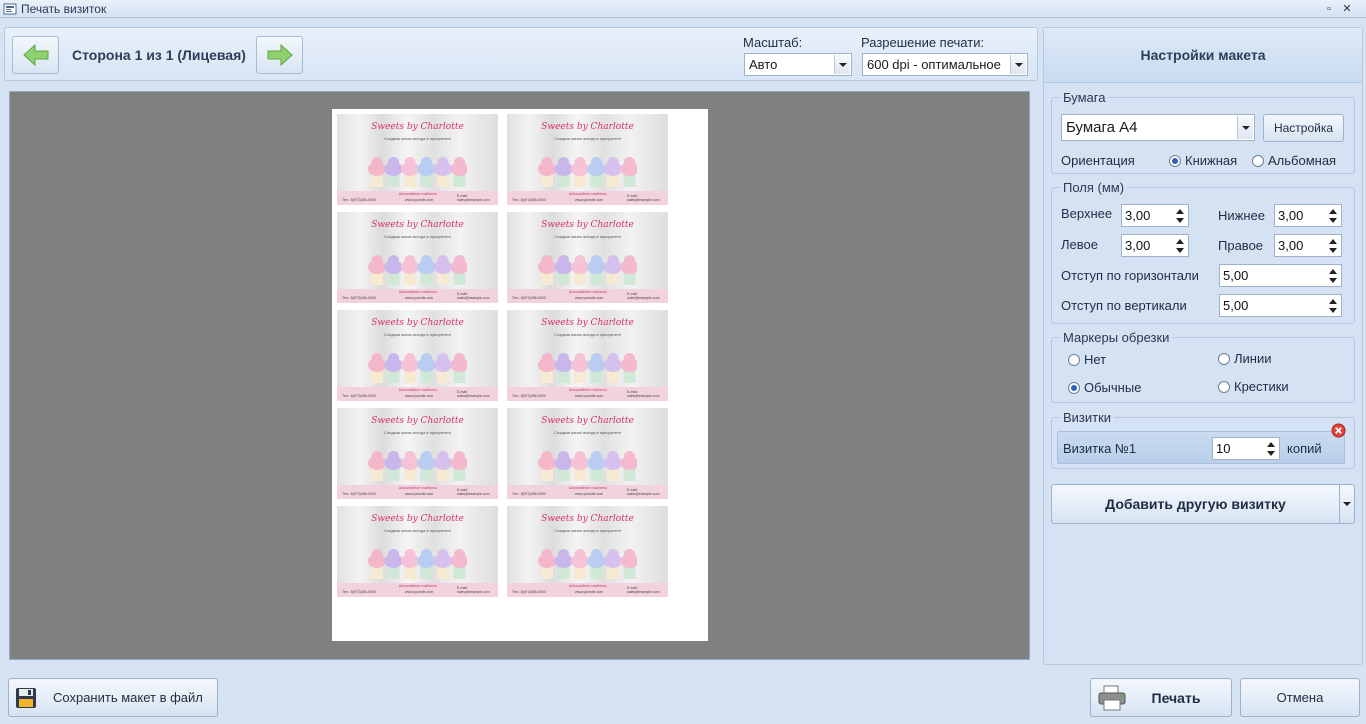 This screenshot has height=724, width=1366. What do you see at coordinates (1100, 448) in the screenshot?
I see `card-item-label: Визитка №1` at bounding box center [1100, 448].